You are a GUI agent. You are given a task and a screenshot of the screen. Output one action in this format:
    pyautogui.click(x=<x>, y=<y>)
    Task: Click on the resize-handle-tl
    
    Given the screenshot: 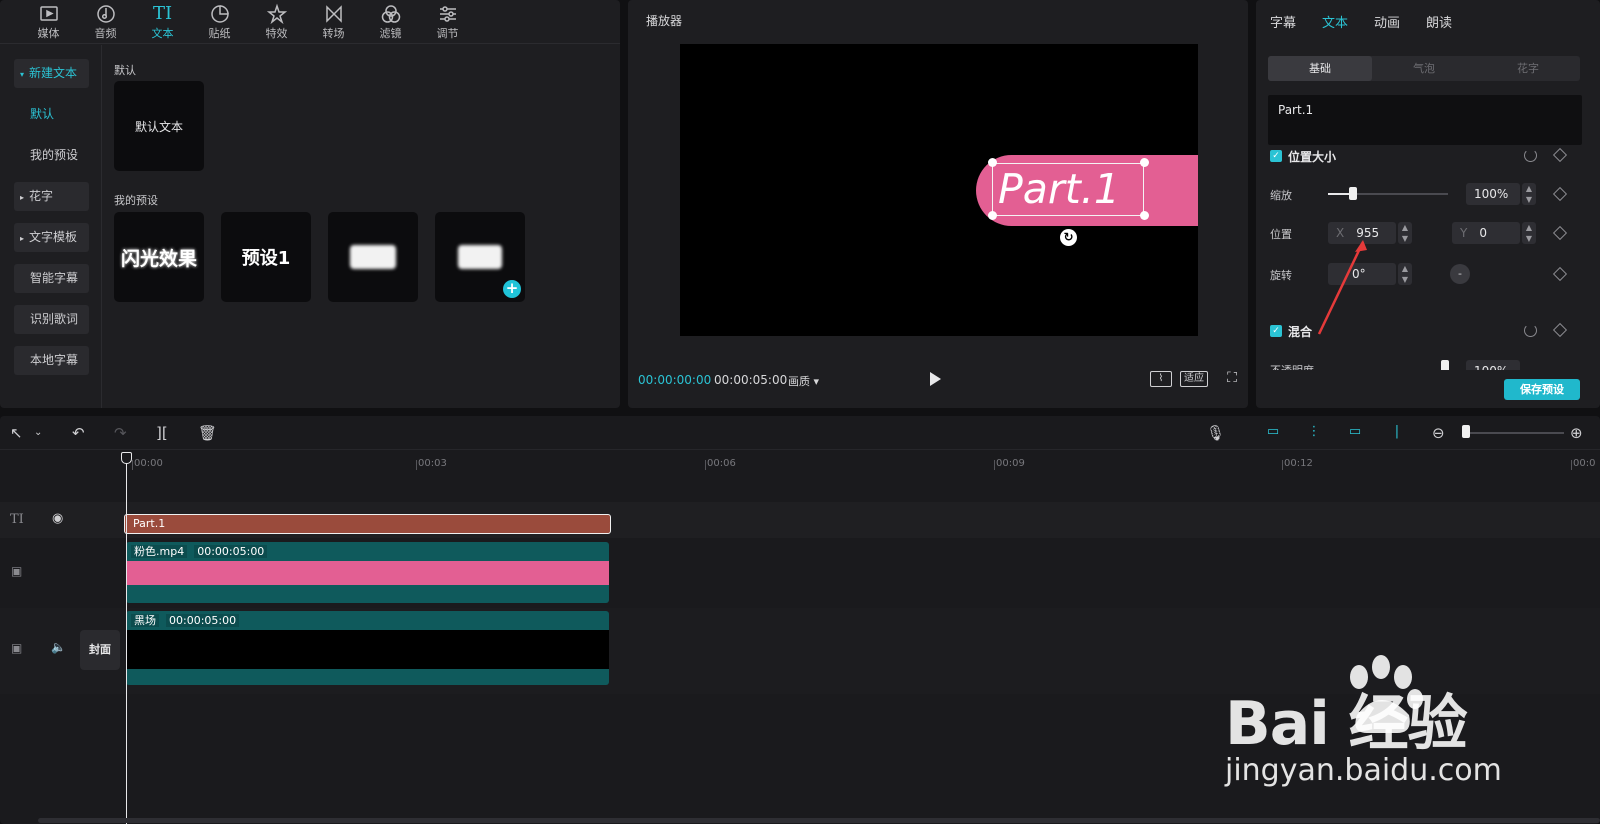 What is the action you would take?
    pyautogui.click(x=992, y=162)
    